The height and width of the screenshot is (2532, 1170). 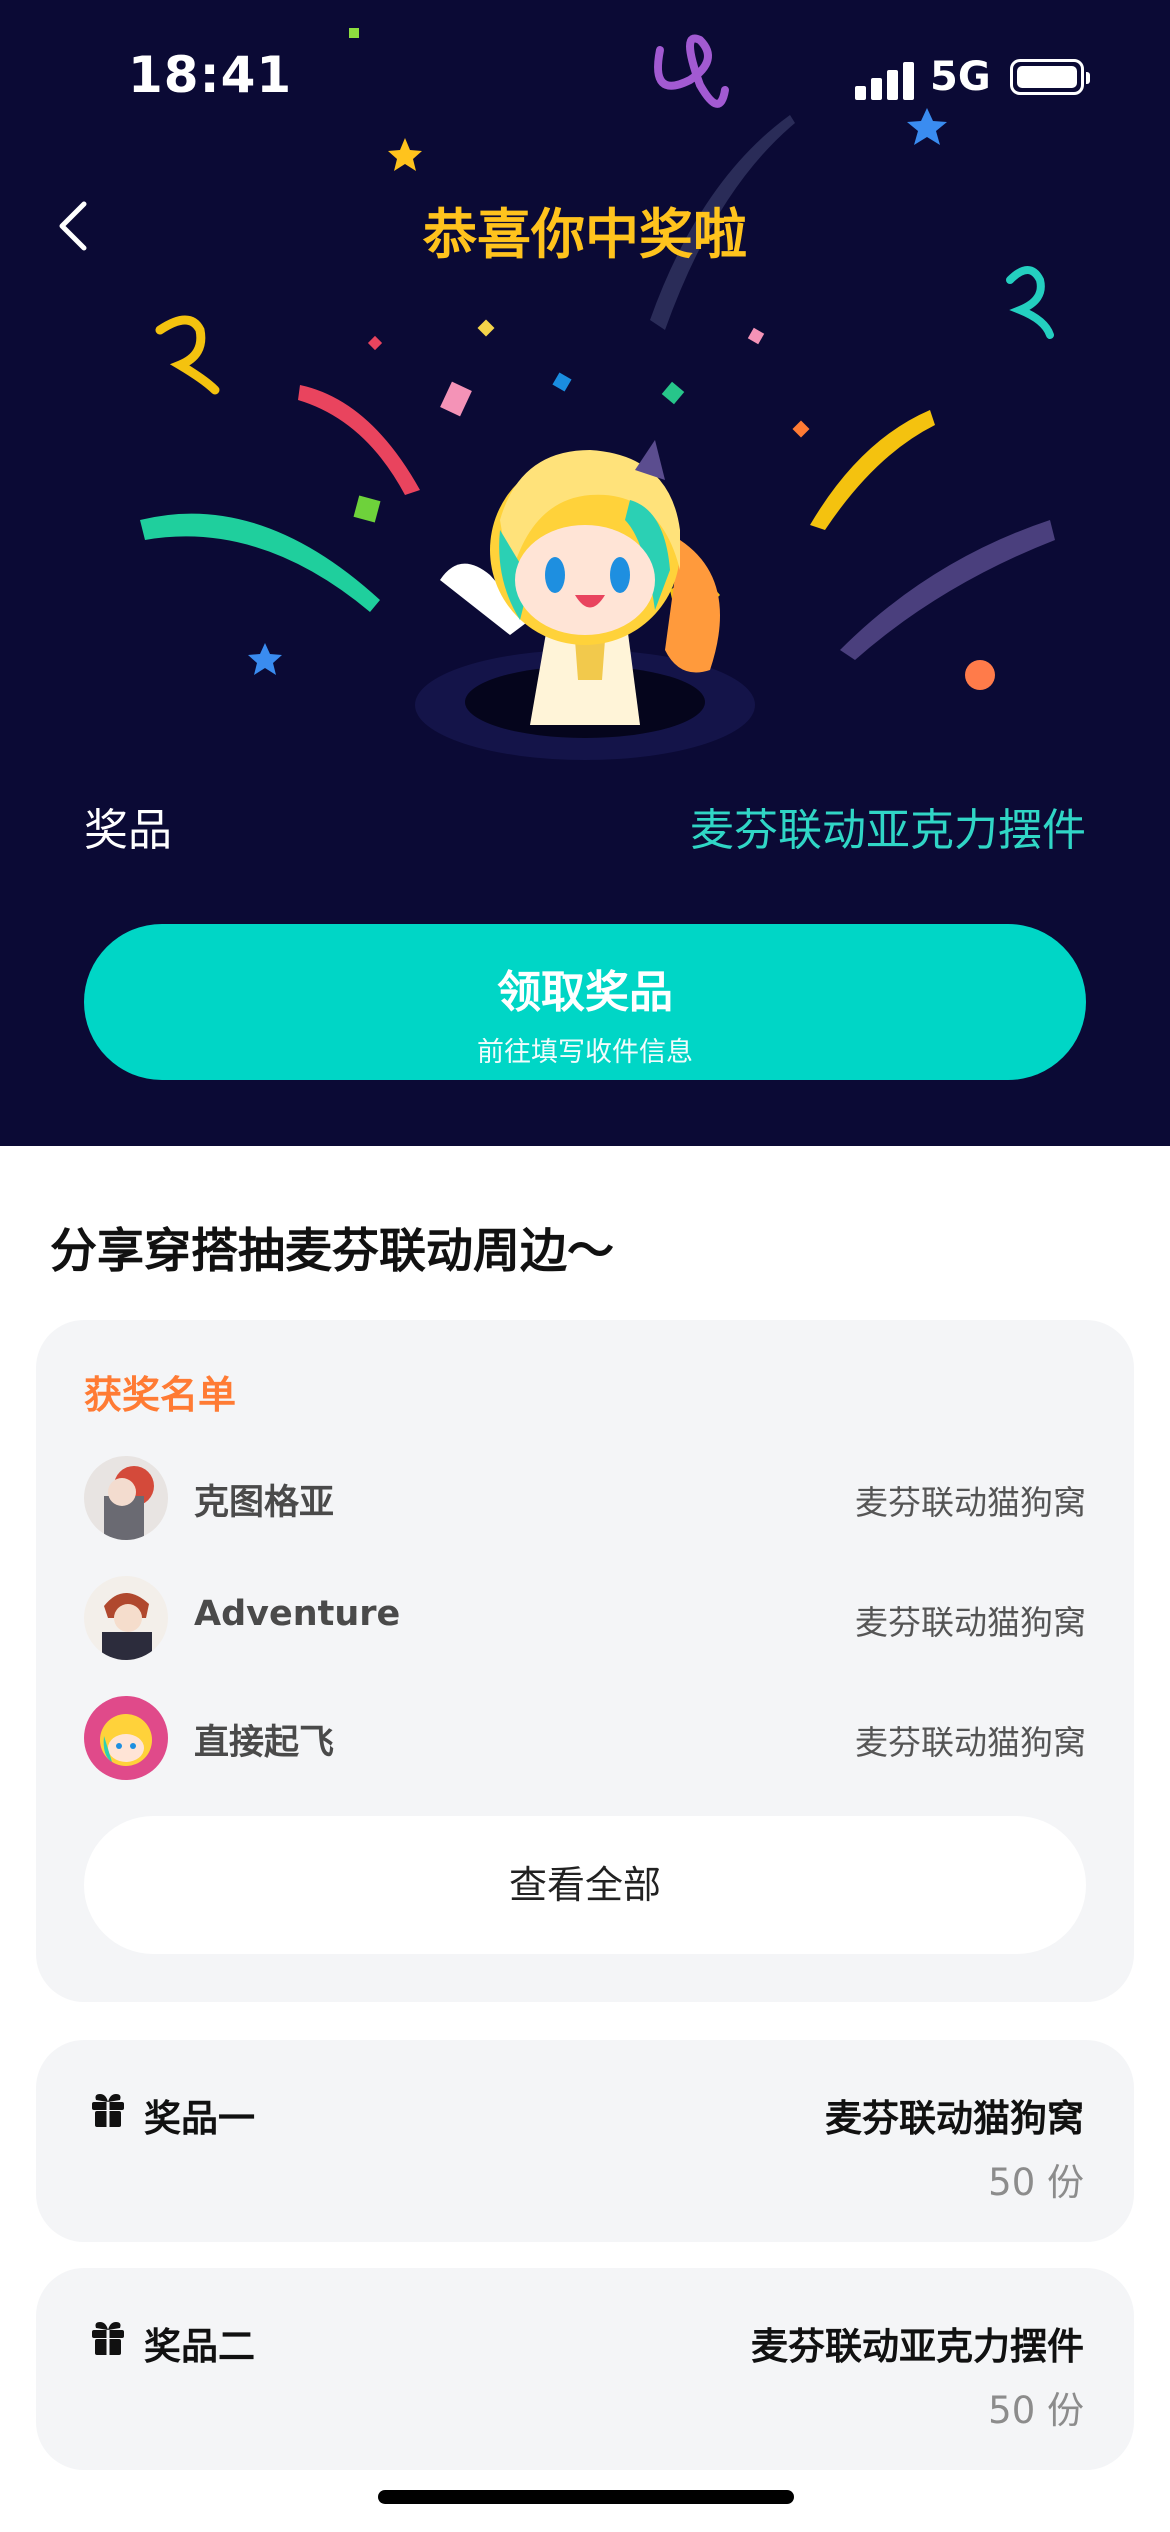 I want to click on prize-card-title: 麦芬联动猫狗窝, so click(x=954, y=2118).